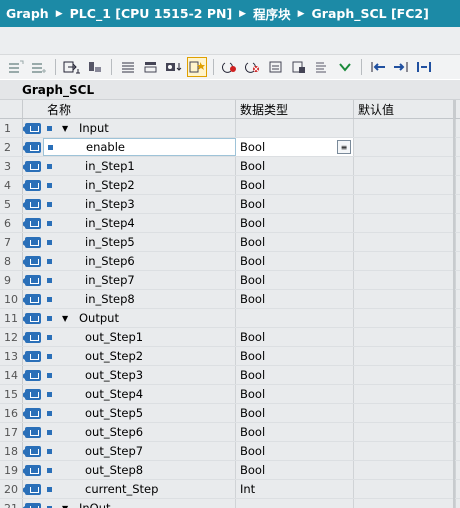 The height and width of the screenshot is (508, 460). Describe the element at coordinates (272, 13) in the screenshot. I see `breadcrumb-program-blocks: 程序块` at that location.